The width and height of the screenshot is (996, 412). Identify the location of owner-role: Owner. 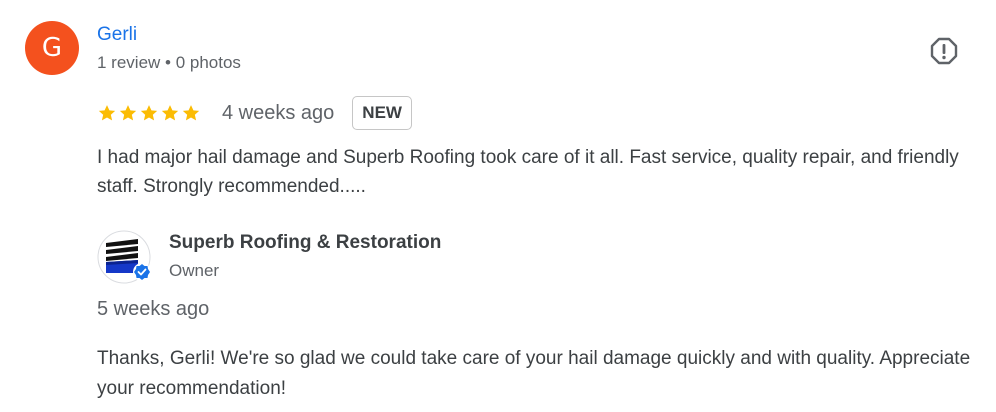
(194, 270).